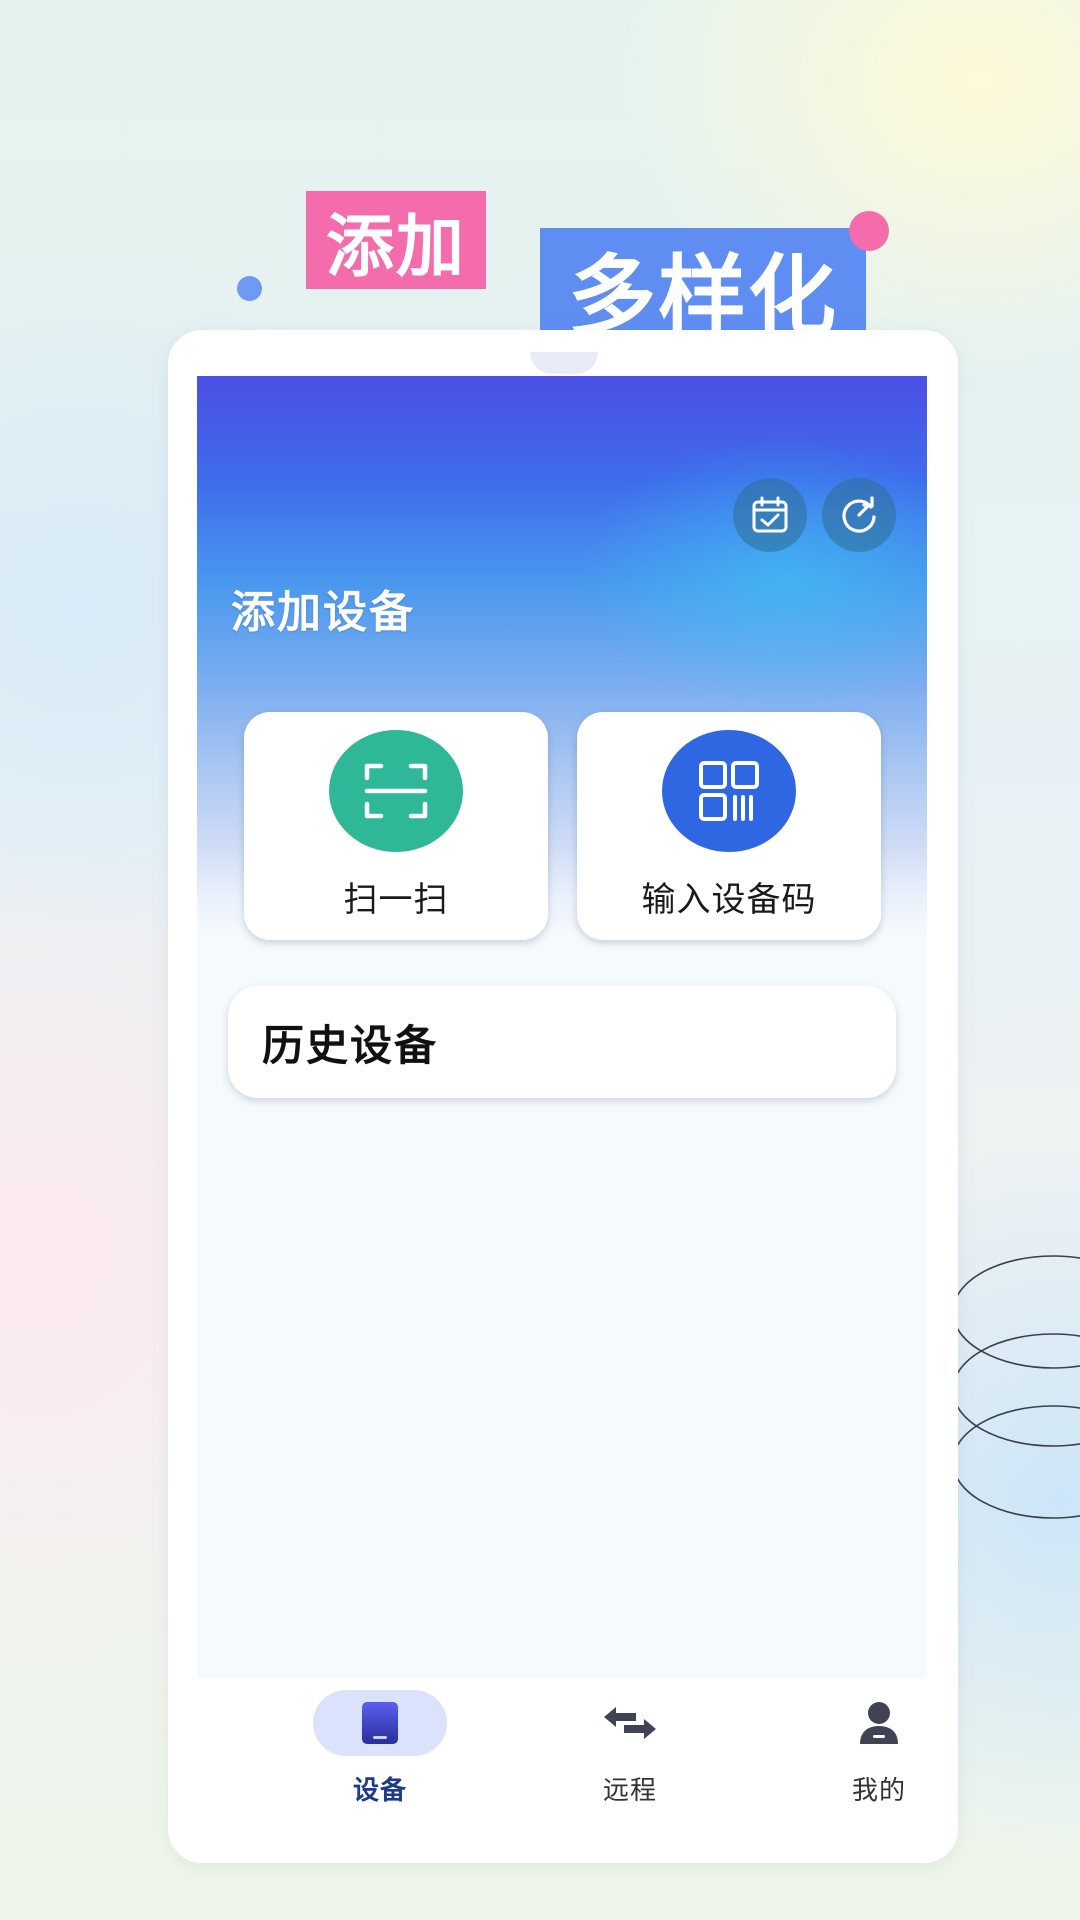  I want to click on person-icon, so click(879, 1723).